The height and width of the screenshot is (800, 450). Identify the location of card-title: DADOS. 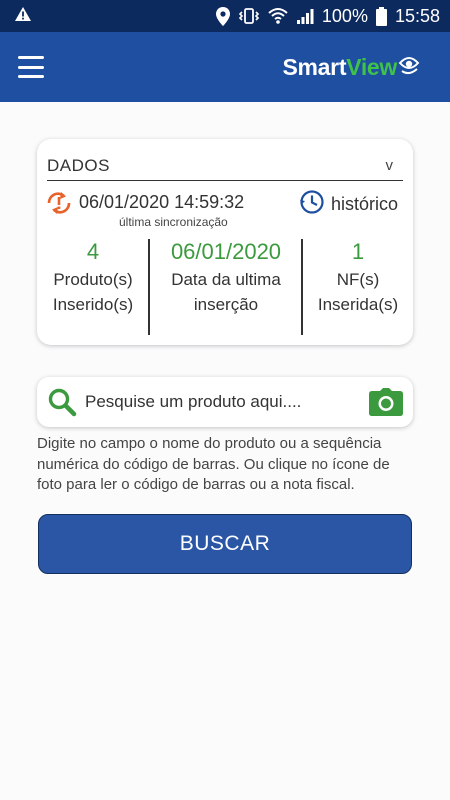
(78, 165).